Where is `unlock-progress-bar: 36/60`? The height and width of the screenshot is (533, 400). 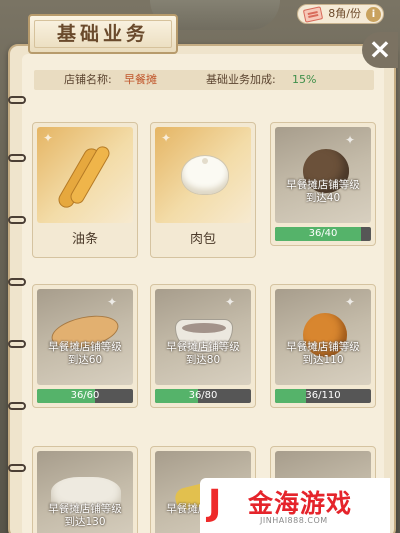 unlock-progress-bar: 36/60 is located at coordinates (85, 396).